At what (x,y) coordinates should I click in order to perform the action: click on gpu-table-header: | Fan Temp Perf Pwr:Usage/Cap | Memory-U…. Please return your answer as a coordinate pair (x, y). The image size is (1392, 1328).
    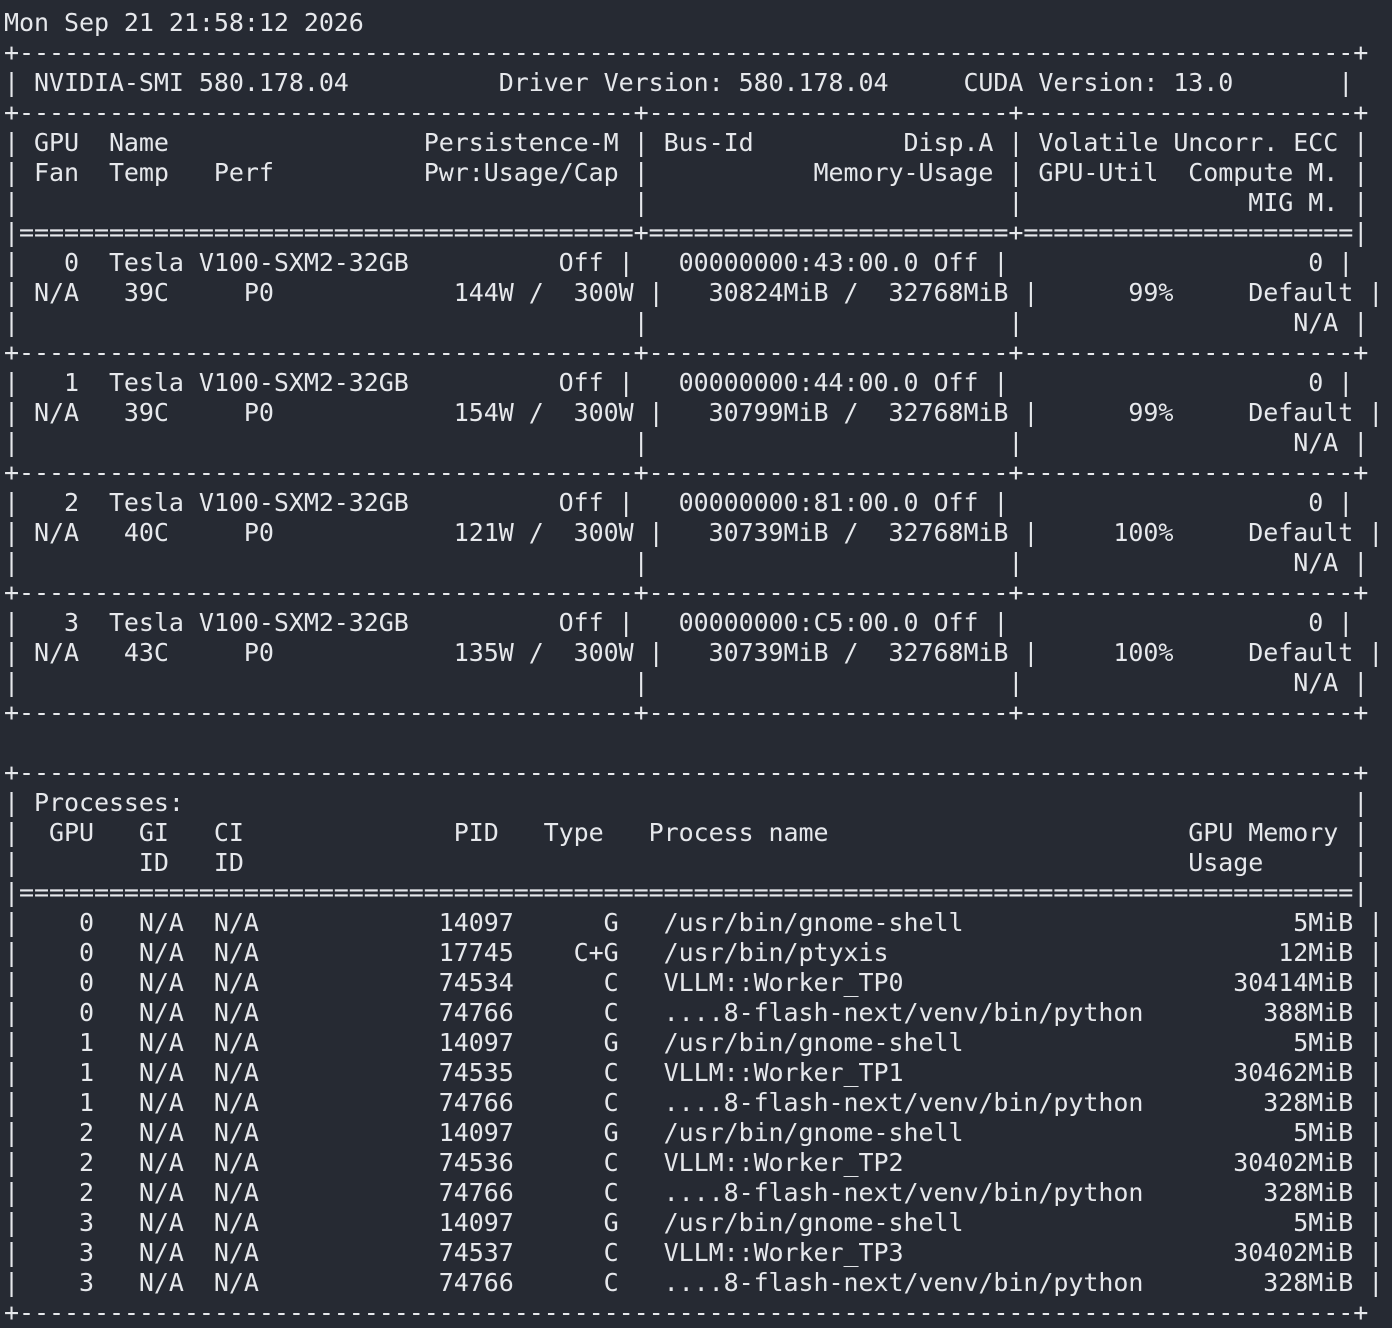
    Looking at the image, I should click on (686, 172).